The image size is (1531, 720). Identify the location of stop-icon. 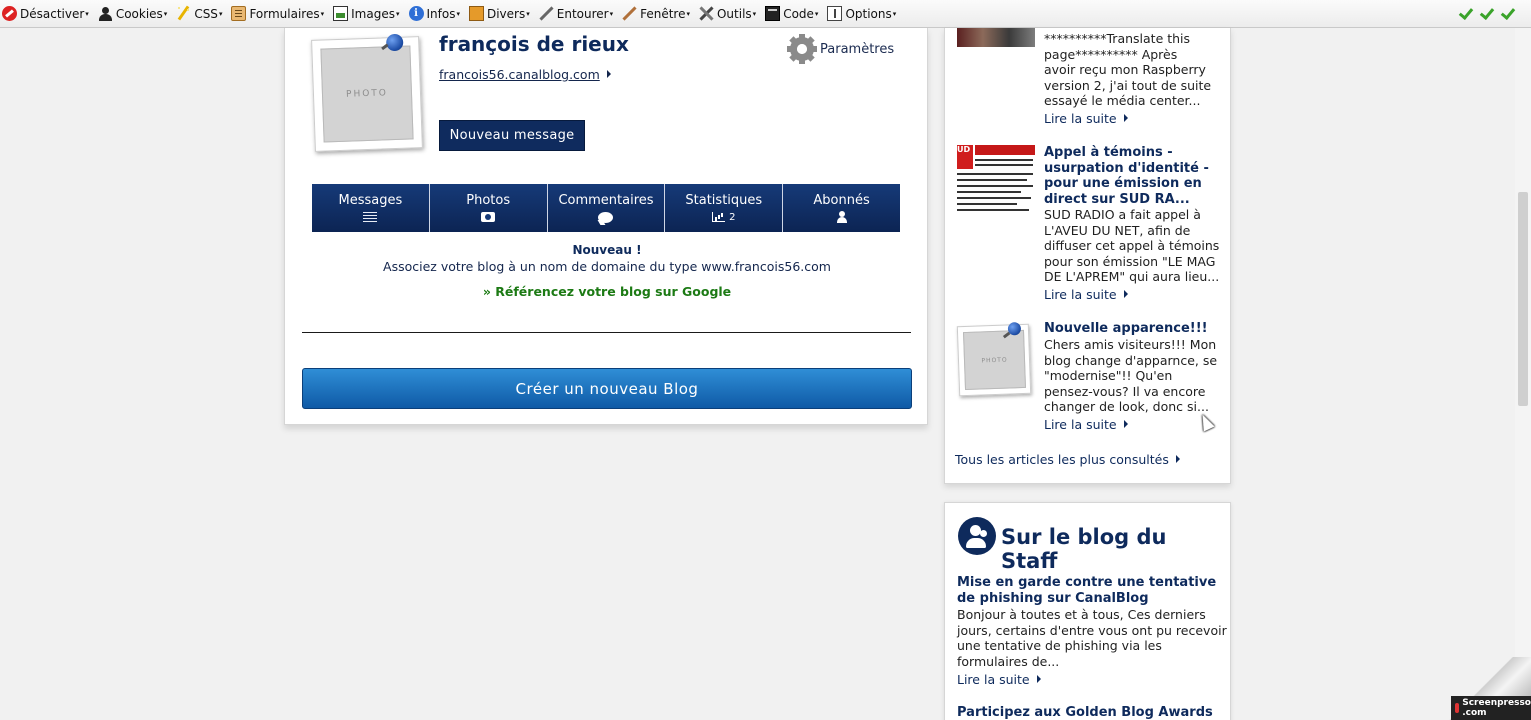
(9, 13).